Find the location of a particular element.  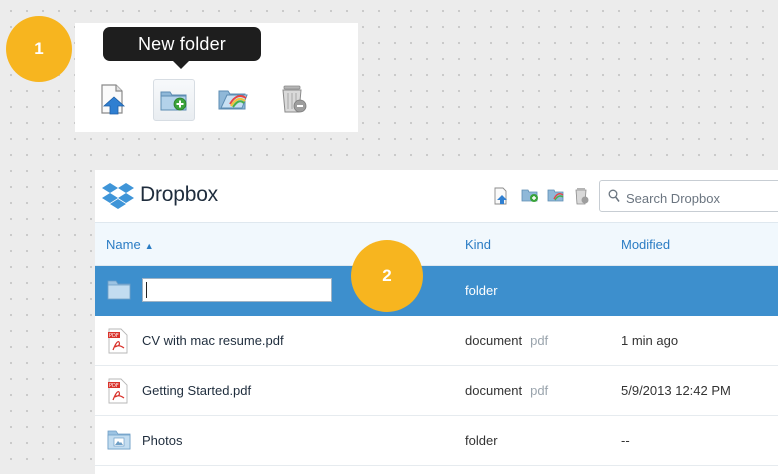

column-name-label: Name is located at coordinates (123, 244).